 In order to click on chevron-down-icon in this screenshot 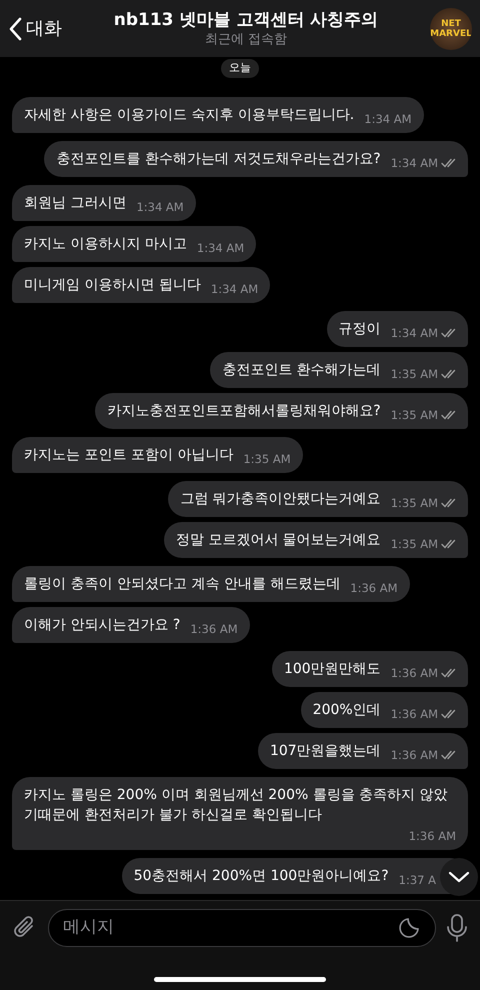, I will do `click(459, 877)`.